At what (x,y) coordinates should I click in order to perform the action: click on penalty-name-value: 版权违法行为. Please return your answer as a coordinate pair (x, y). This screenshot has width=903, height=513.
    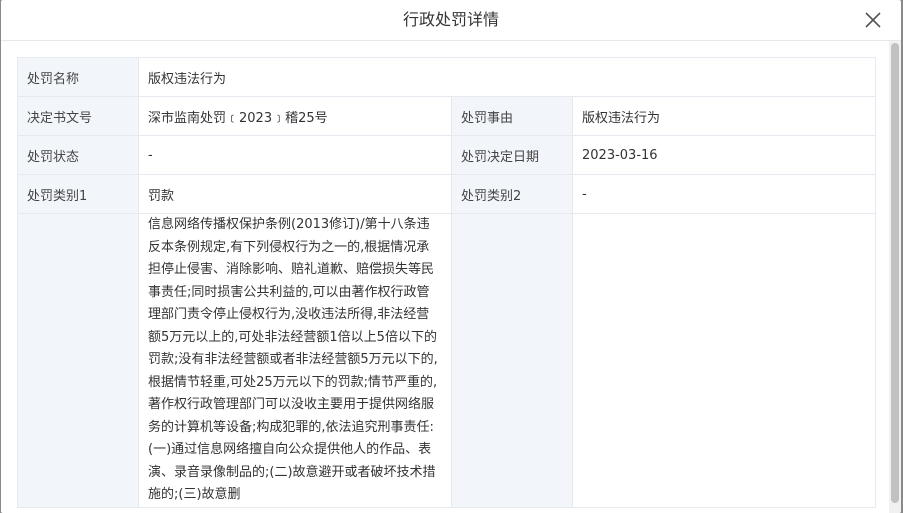
    Looking at the image, I should click on (507, 77).